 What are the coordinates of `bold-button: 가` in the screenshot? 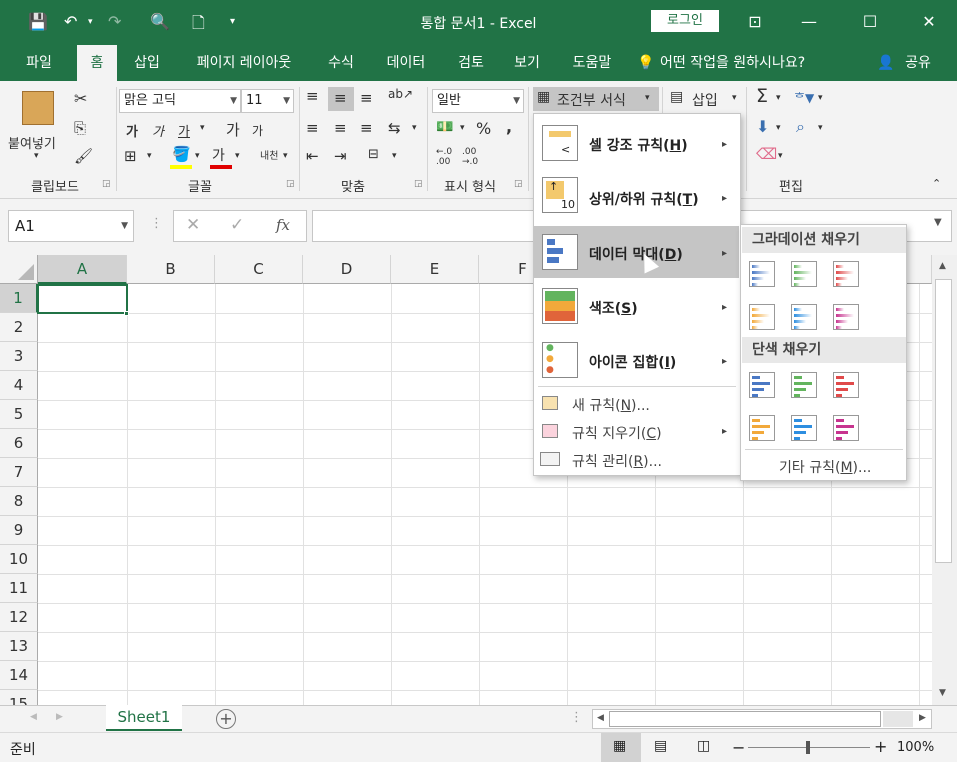 It's located at (132, 130).